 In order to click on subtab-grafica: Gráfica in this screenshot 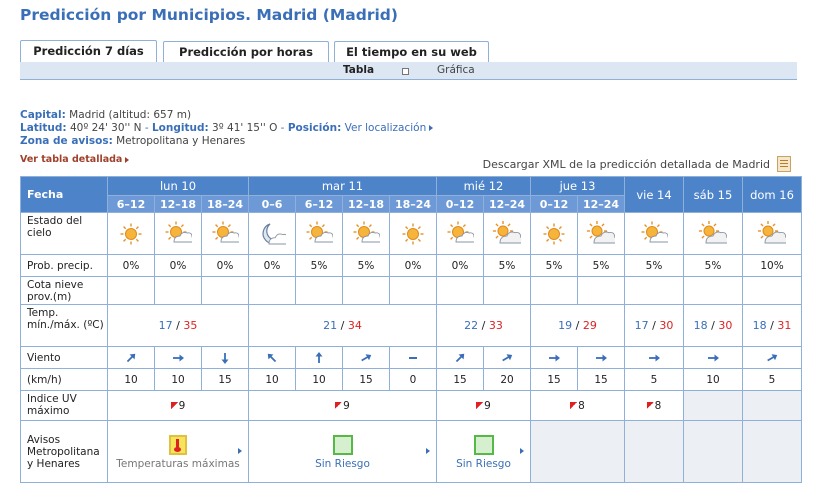, I will do `click(456, 70)`.